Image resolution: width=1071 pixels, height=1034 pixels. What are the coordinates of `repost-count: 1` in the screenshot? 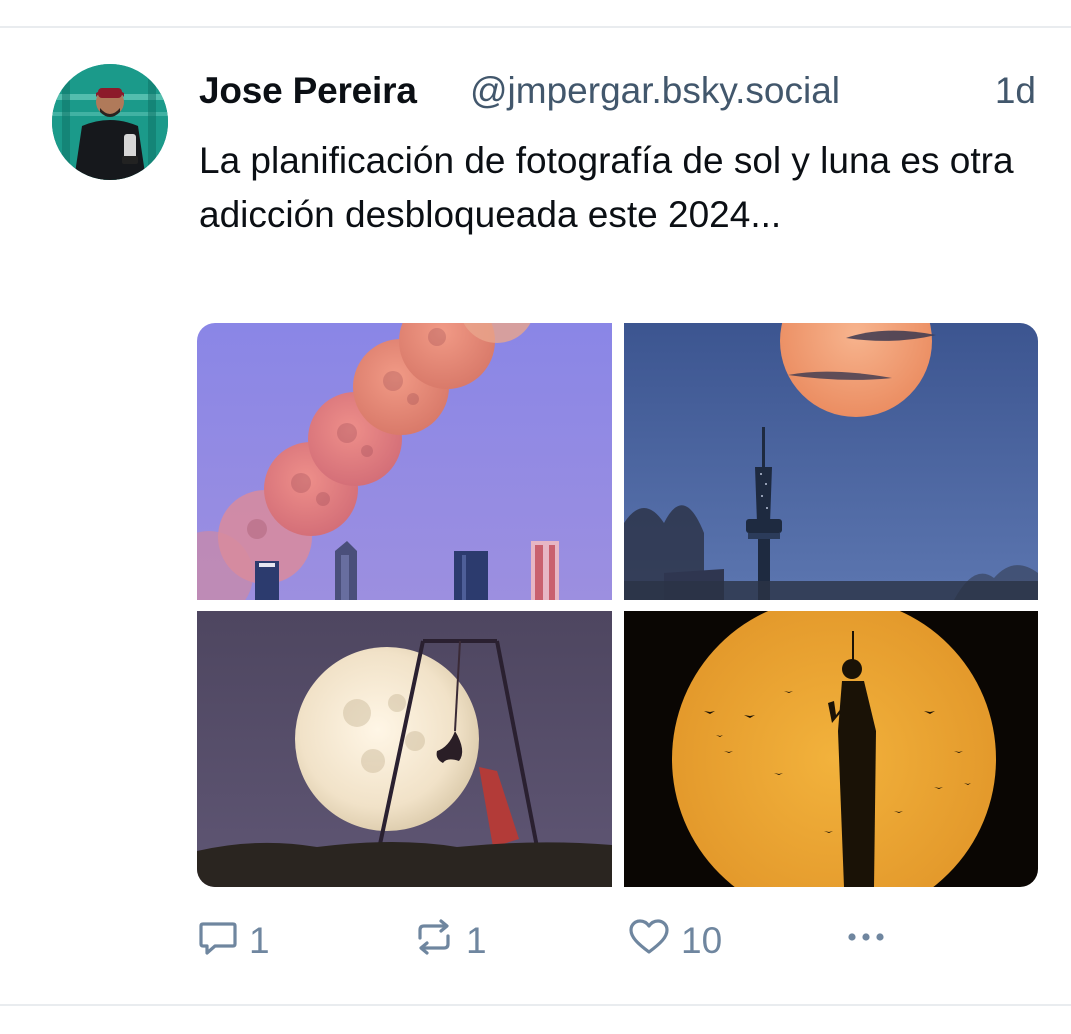 It's located at (476, 940).